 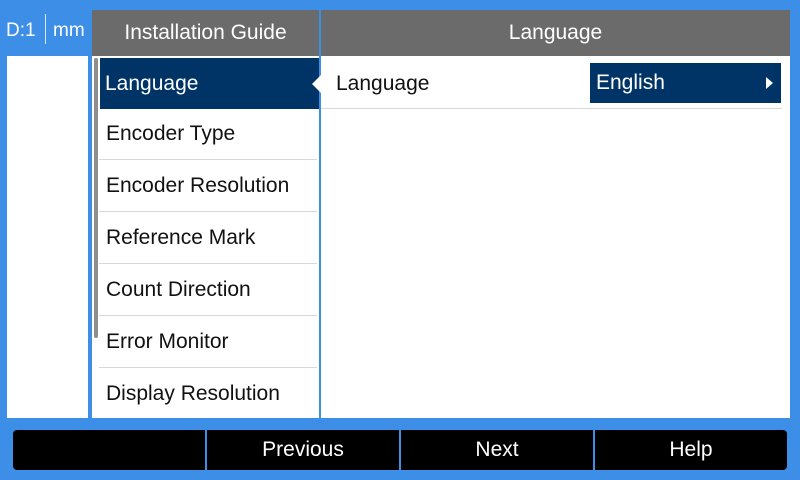 What do you see at coordinates (208, 393) in the screenshot?
I see `menu-item-display-resolution: Display Resolution` at bounding box center [208, 393].